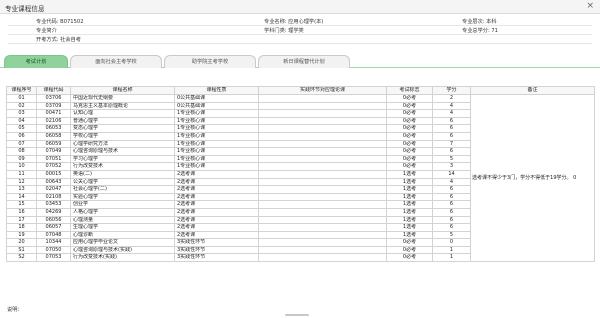 The image size is (600, 318). Describe the element at coordinates (25, 9) in the screenshot. I see `window-title: 专业课程信息` at that location.